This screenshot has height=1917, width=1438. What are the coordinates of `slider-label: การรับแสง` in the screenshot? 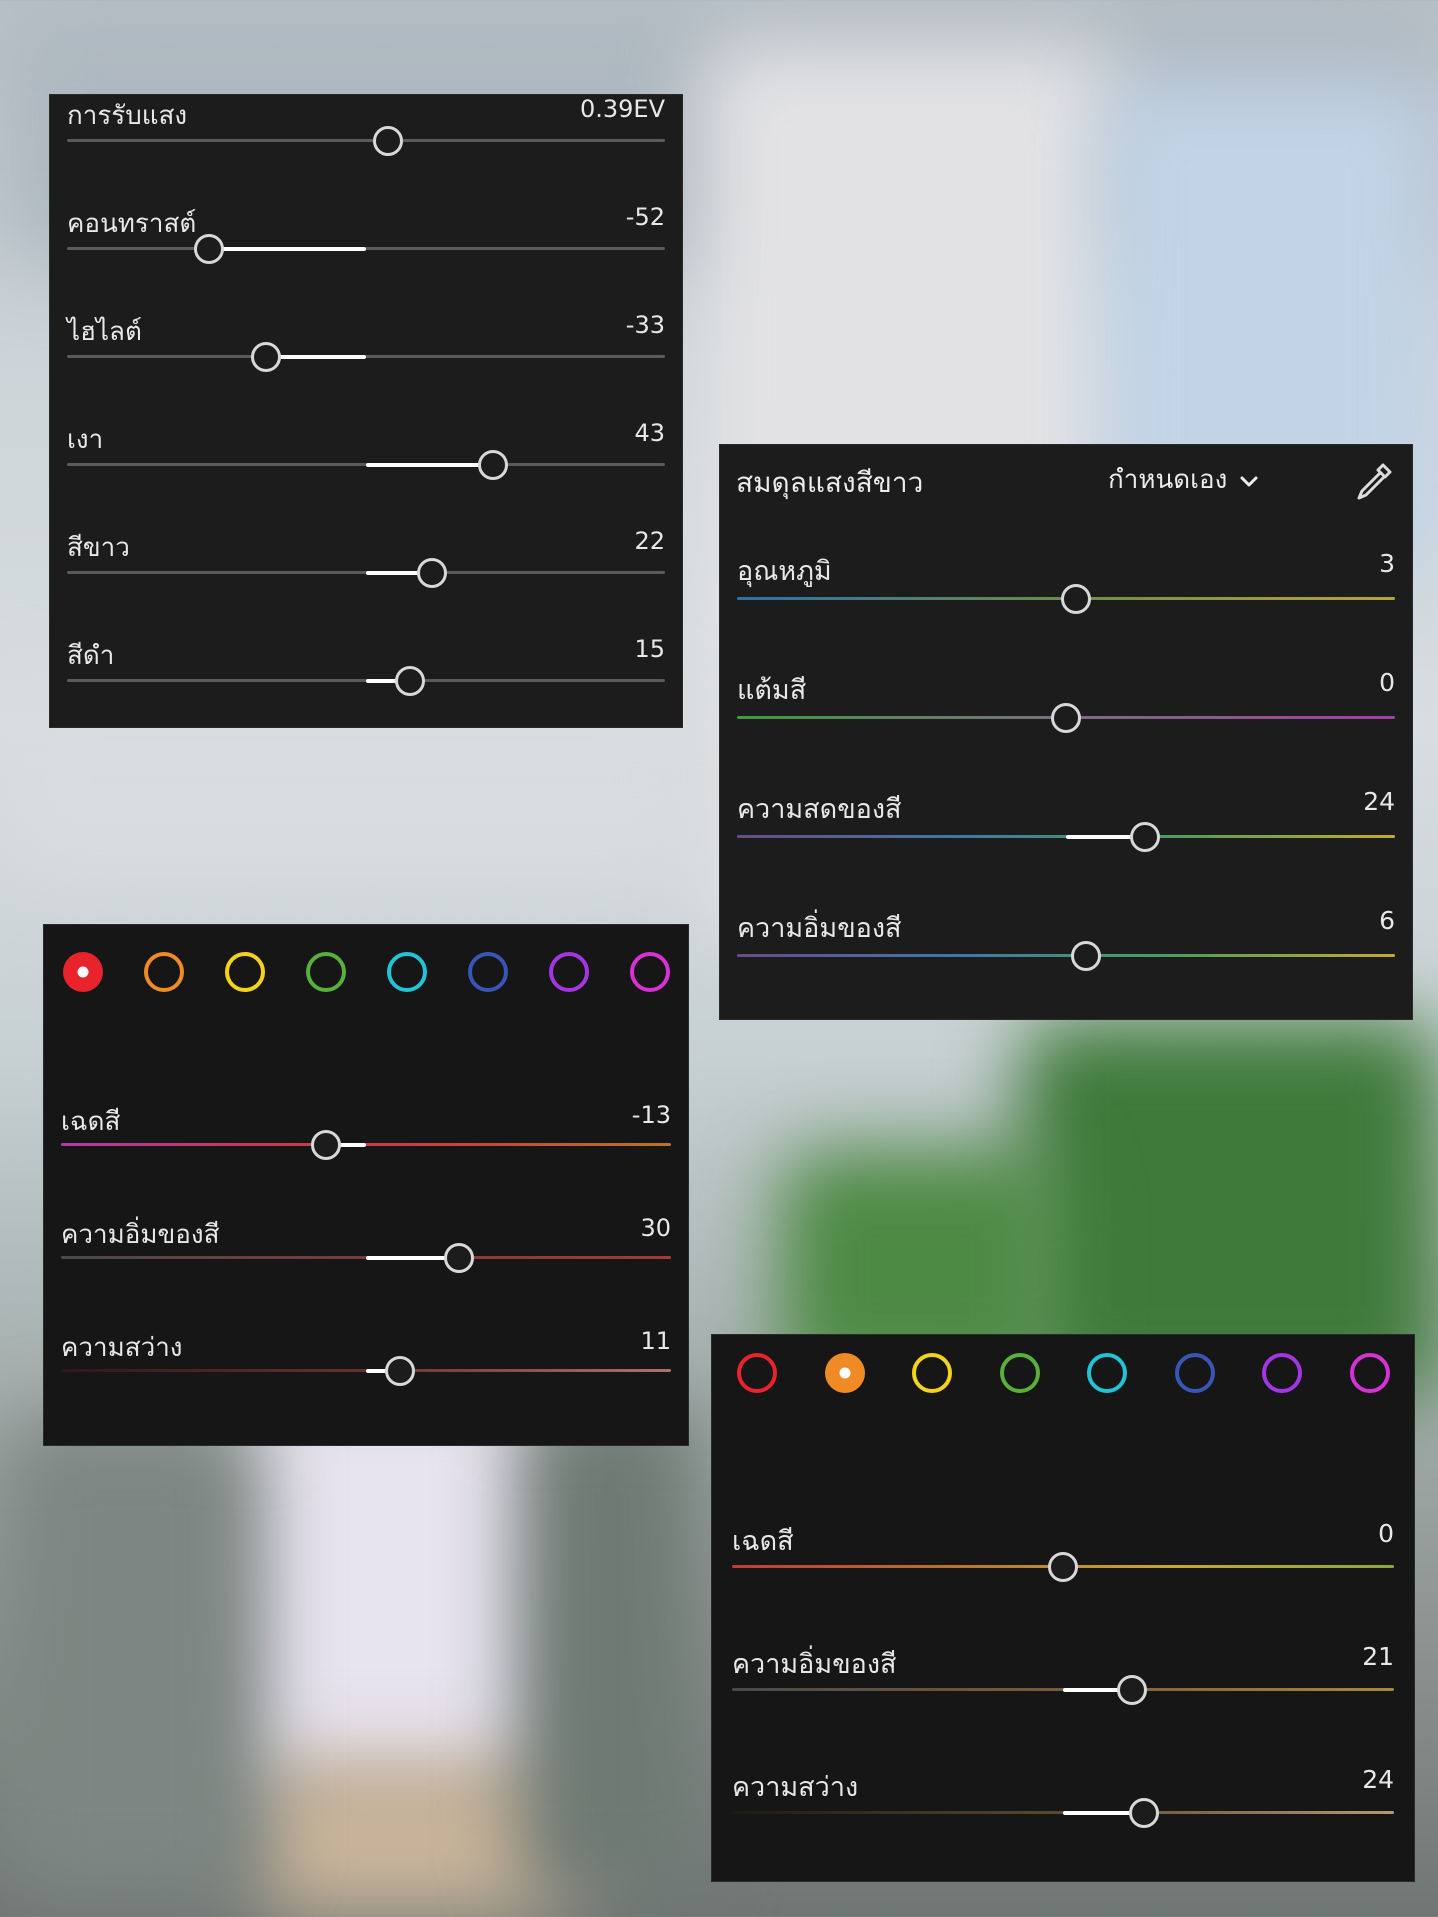 It's located at (127, 116).